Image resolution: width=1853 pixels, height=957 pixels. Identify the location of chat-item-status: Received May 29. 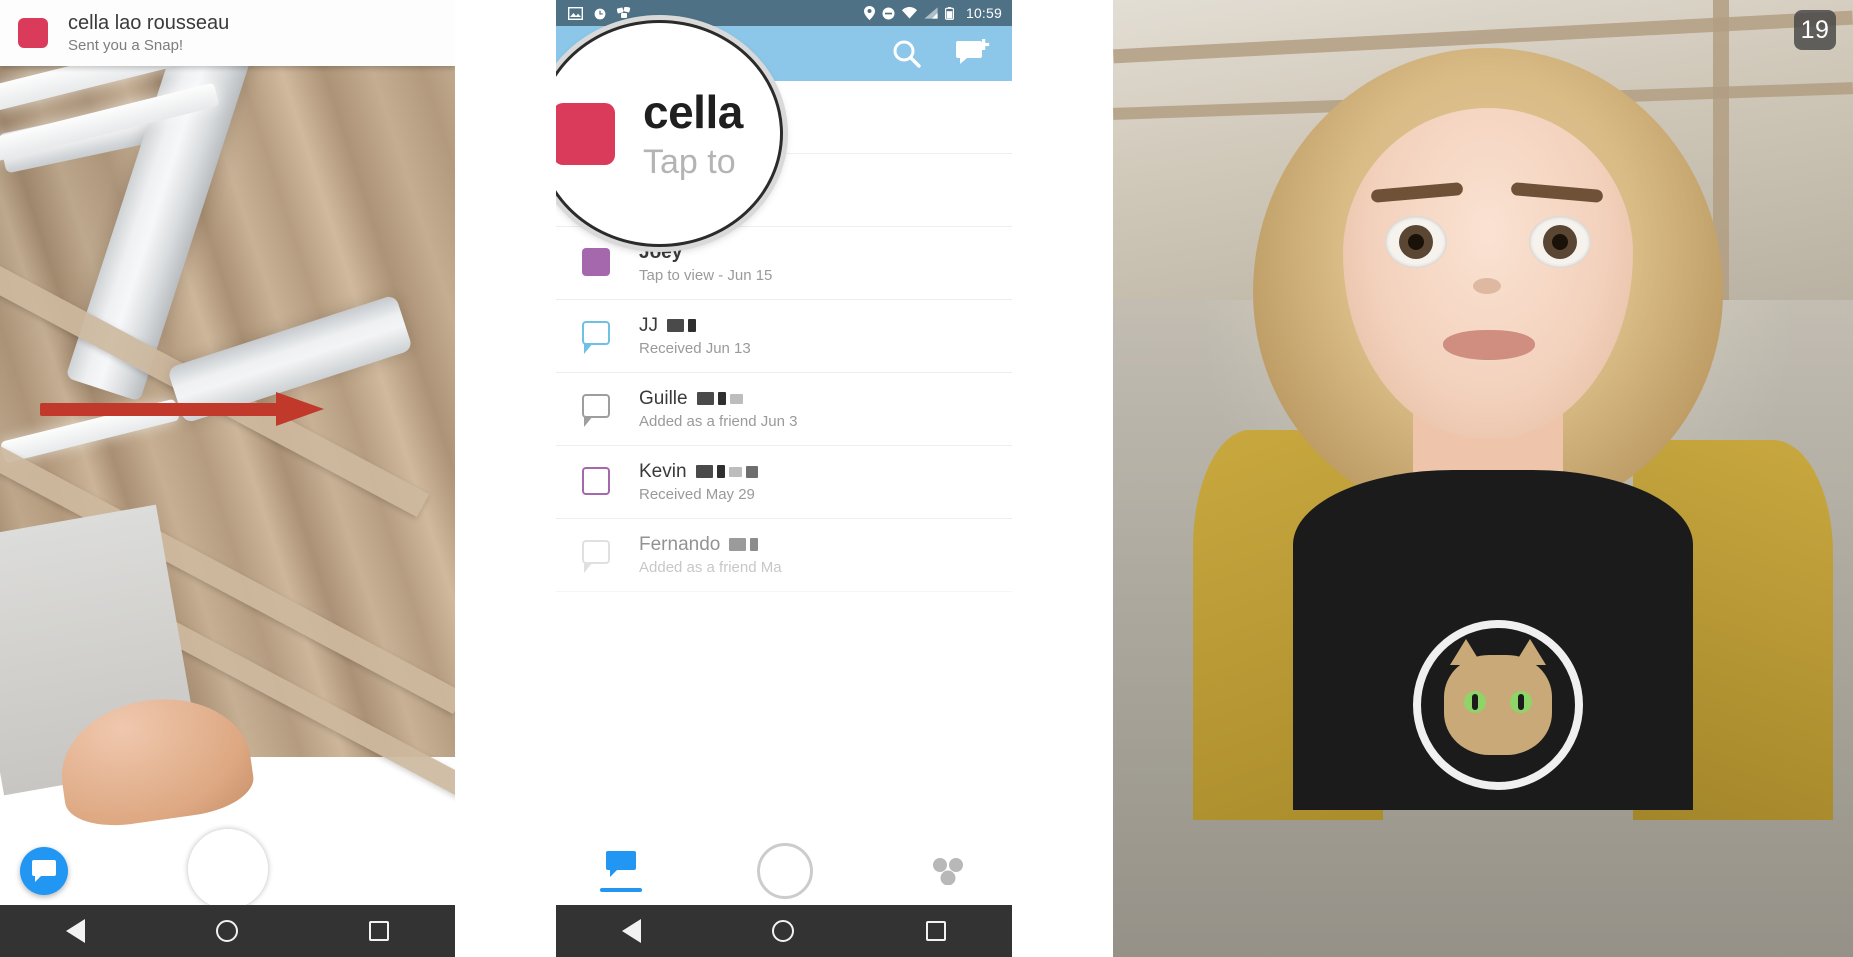
(697, 495).